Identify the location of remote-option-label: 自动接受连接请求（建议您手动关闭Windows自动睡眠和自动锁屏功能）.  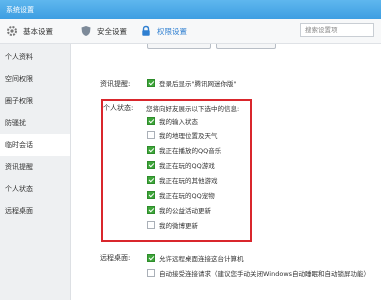
(265, 274).